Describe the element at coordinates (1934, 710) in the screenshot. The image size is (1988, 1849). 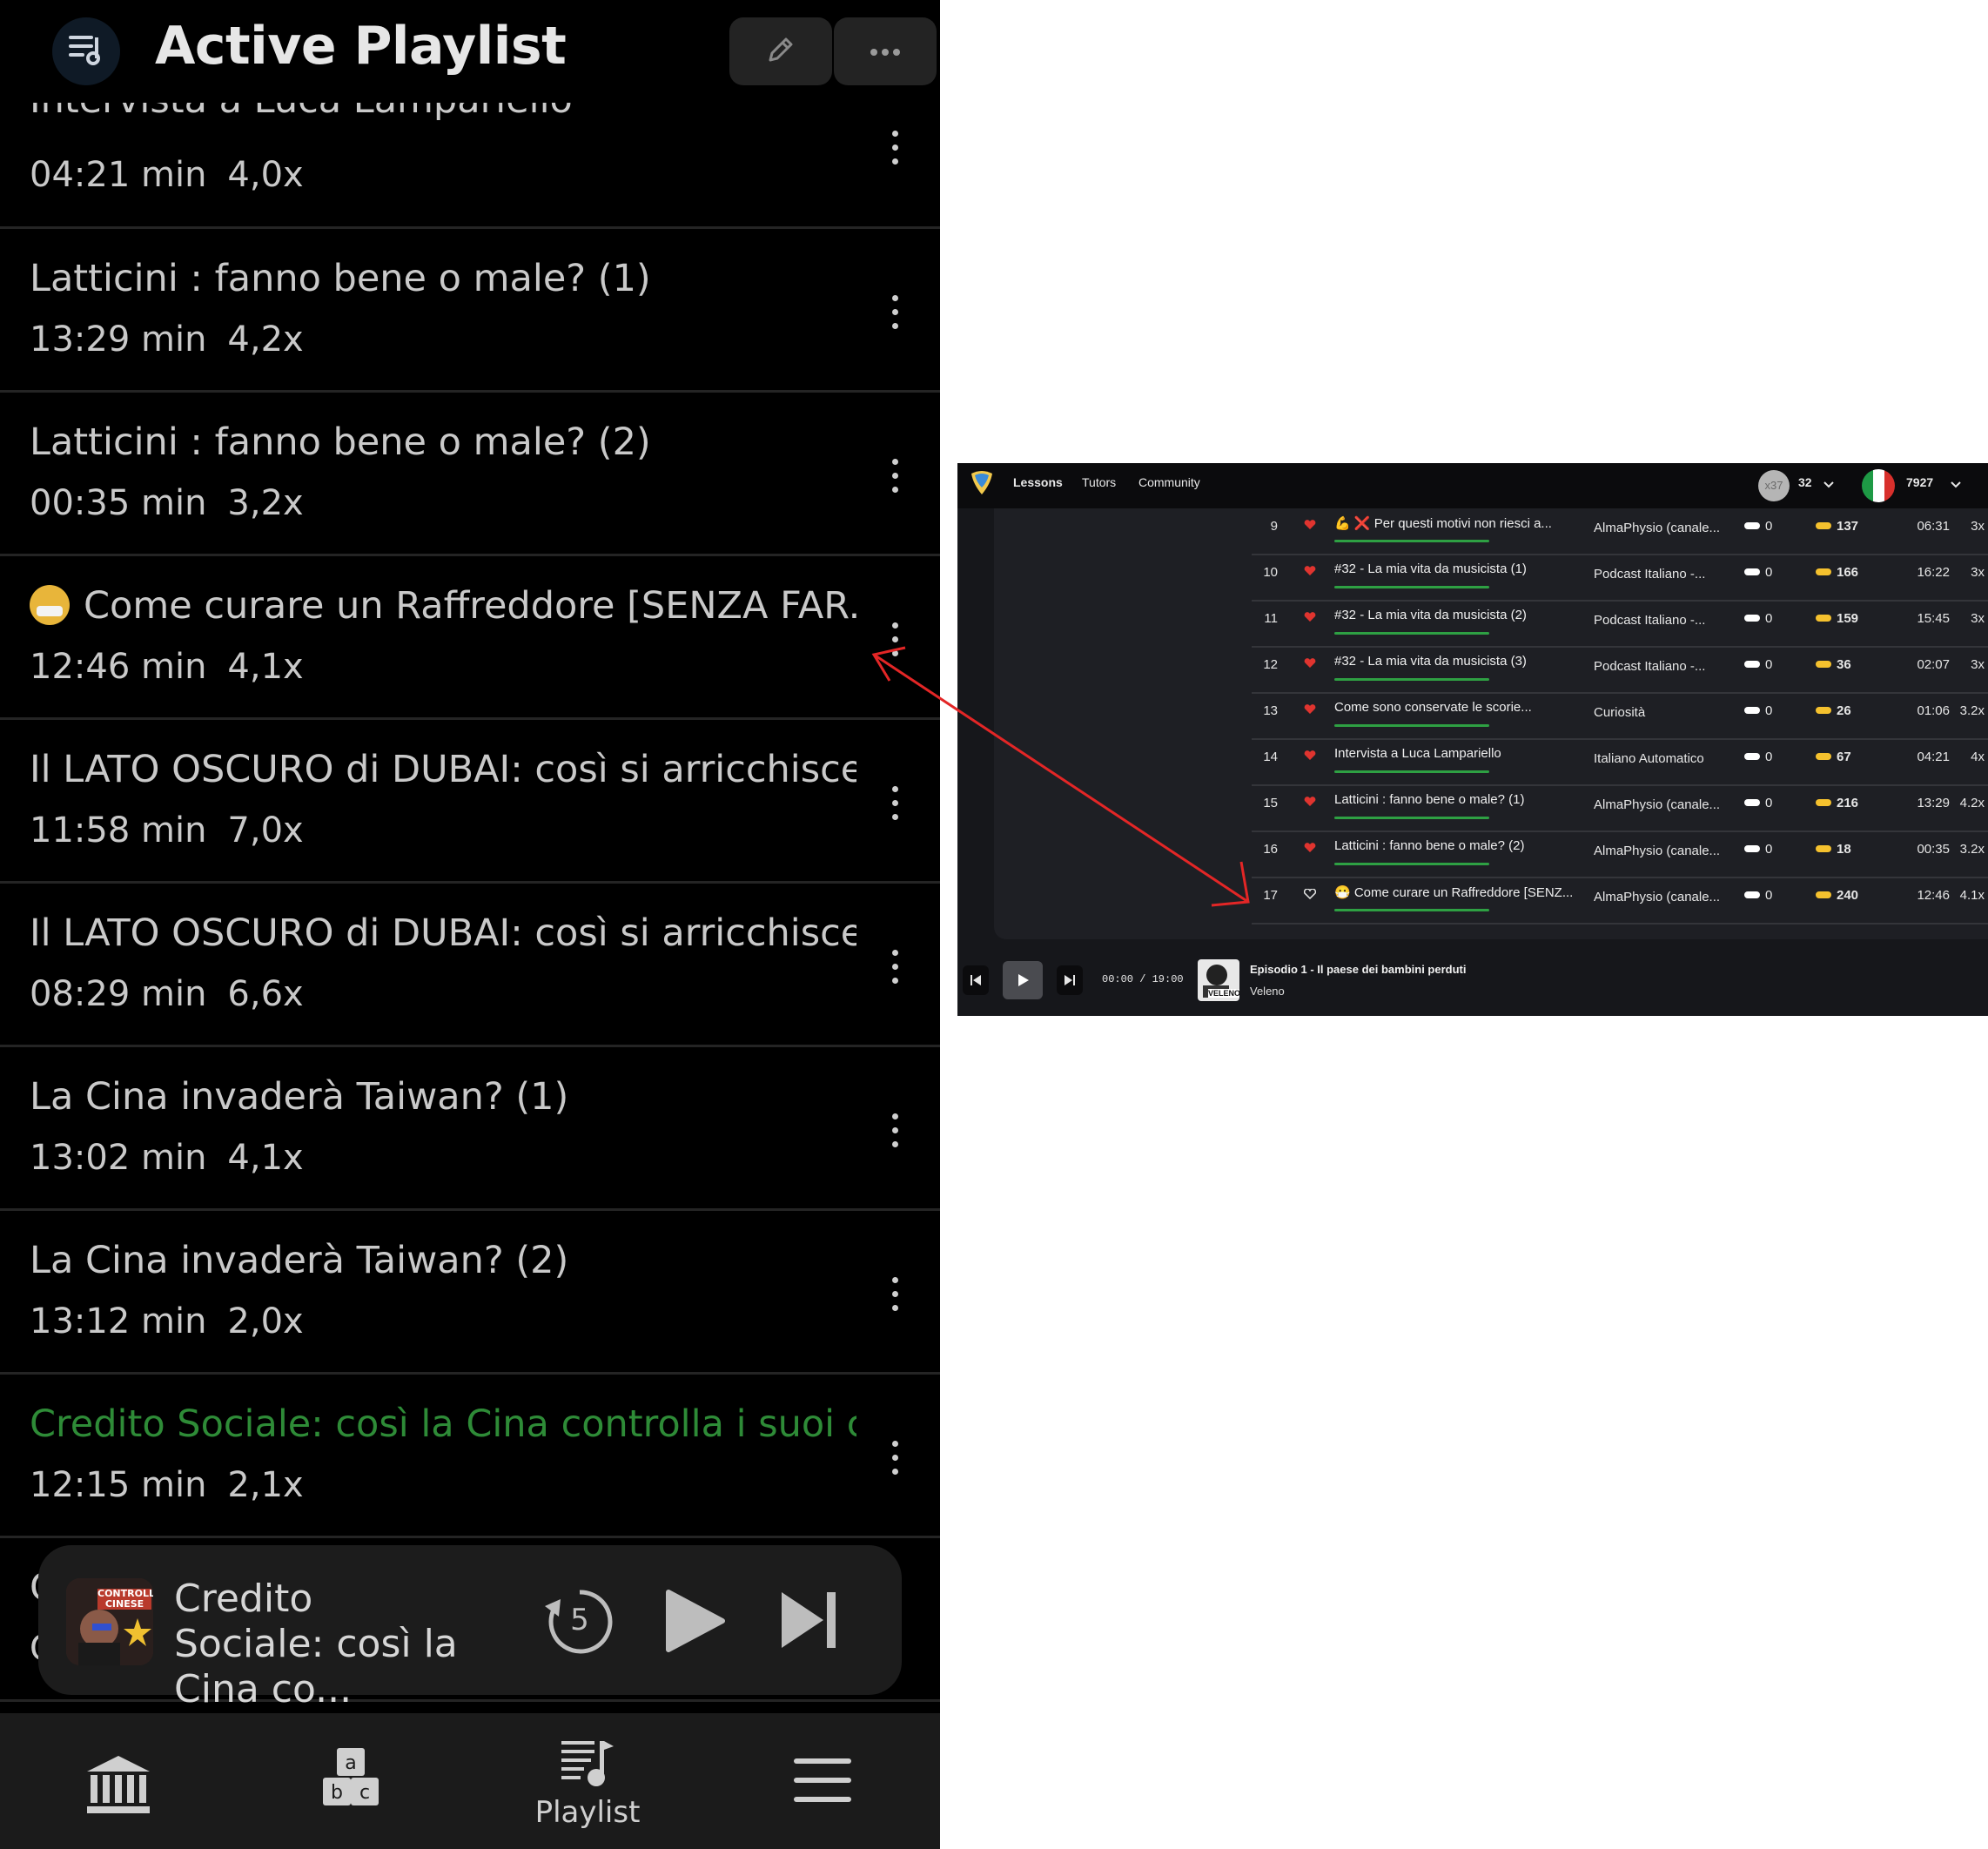
I see `lesson-duration: 01:06` at that location.